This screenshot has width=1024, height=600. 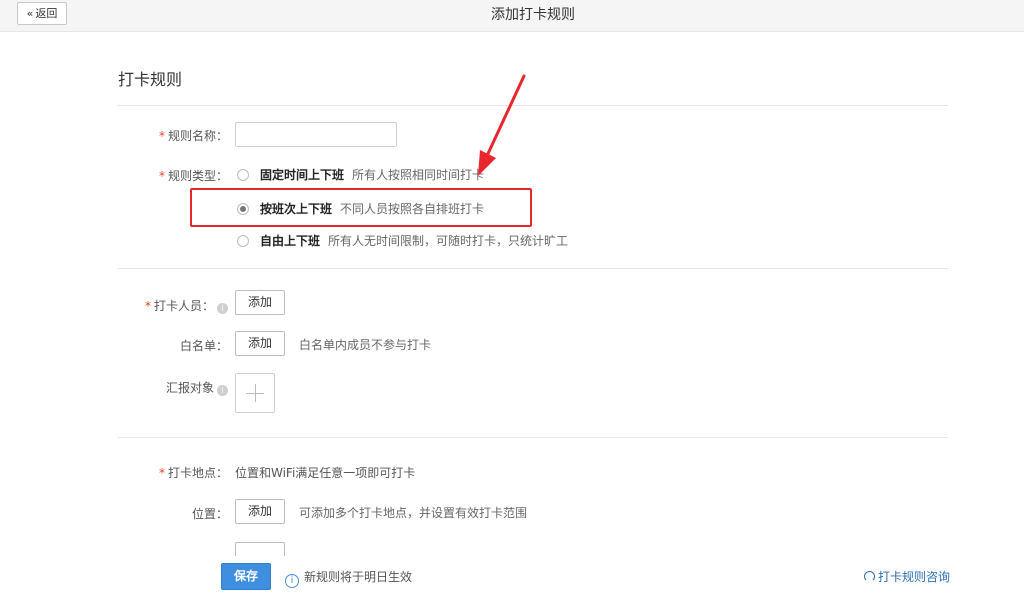 I want to click on option-label: 固定时间上下班, so click(x=302, y=175).